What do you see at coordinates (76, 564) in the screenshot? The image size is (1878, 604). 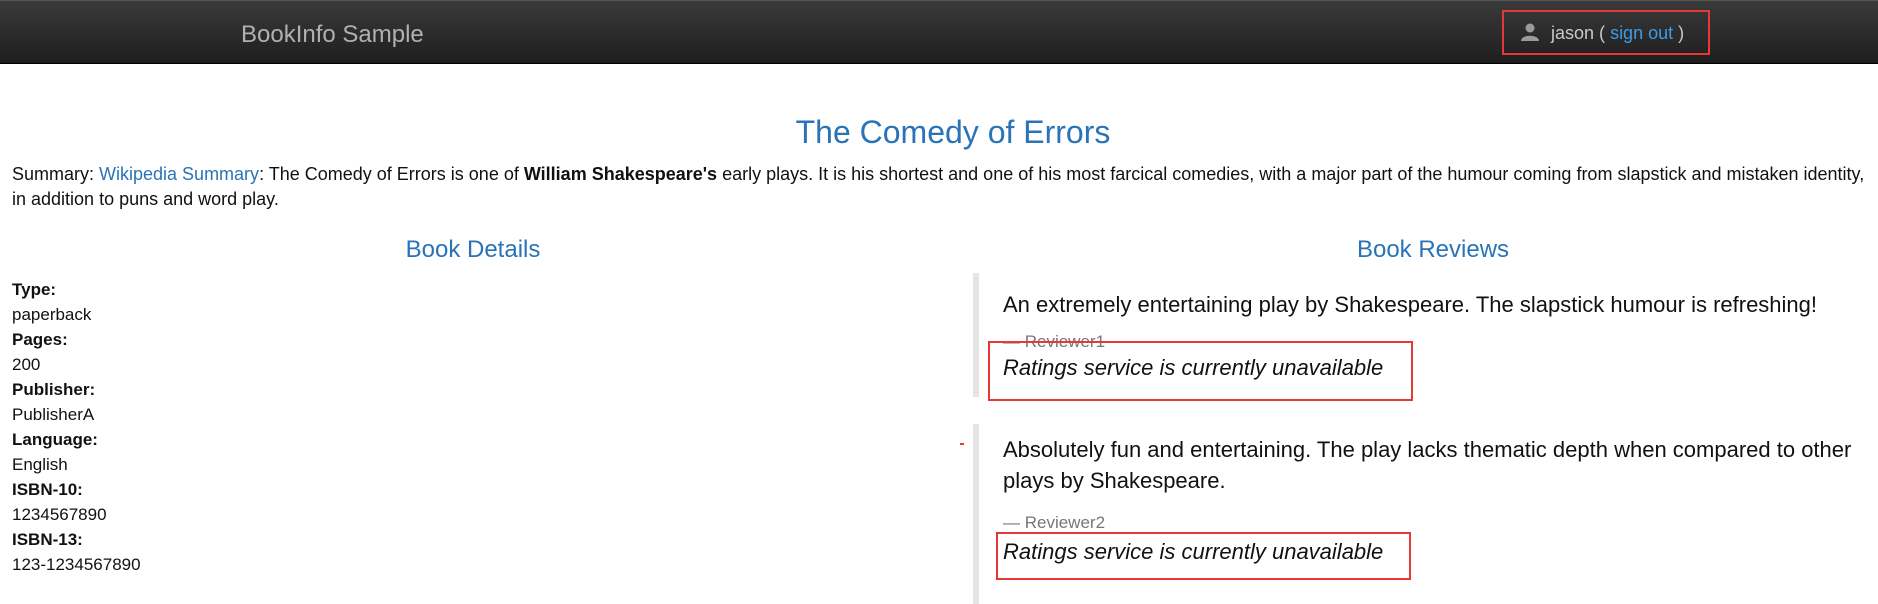 I see `detail-value-isbn13: 123-1234567890` at bounding box center [76, 564].